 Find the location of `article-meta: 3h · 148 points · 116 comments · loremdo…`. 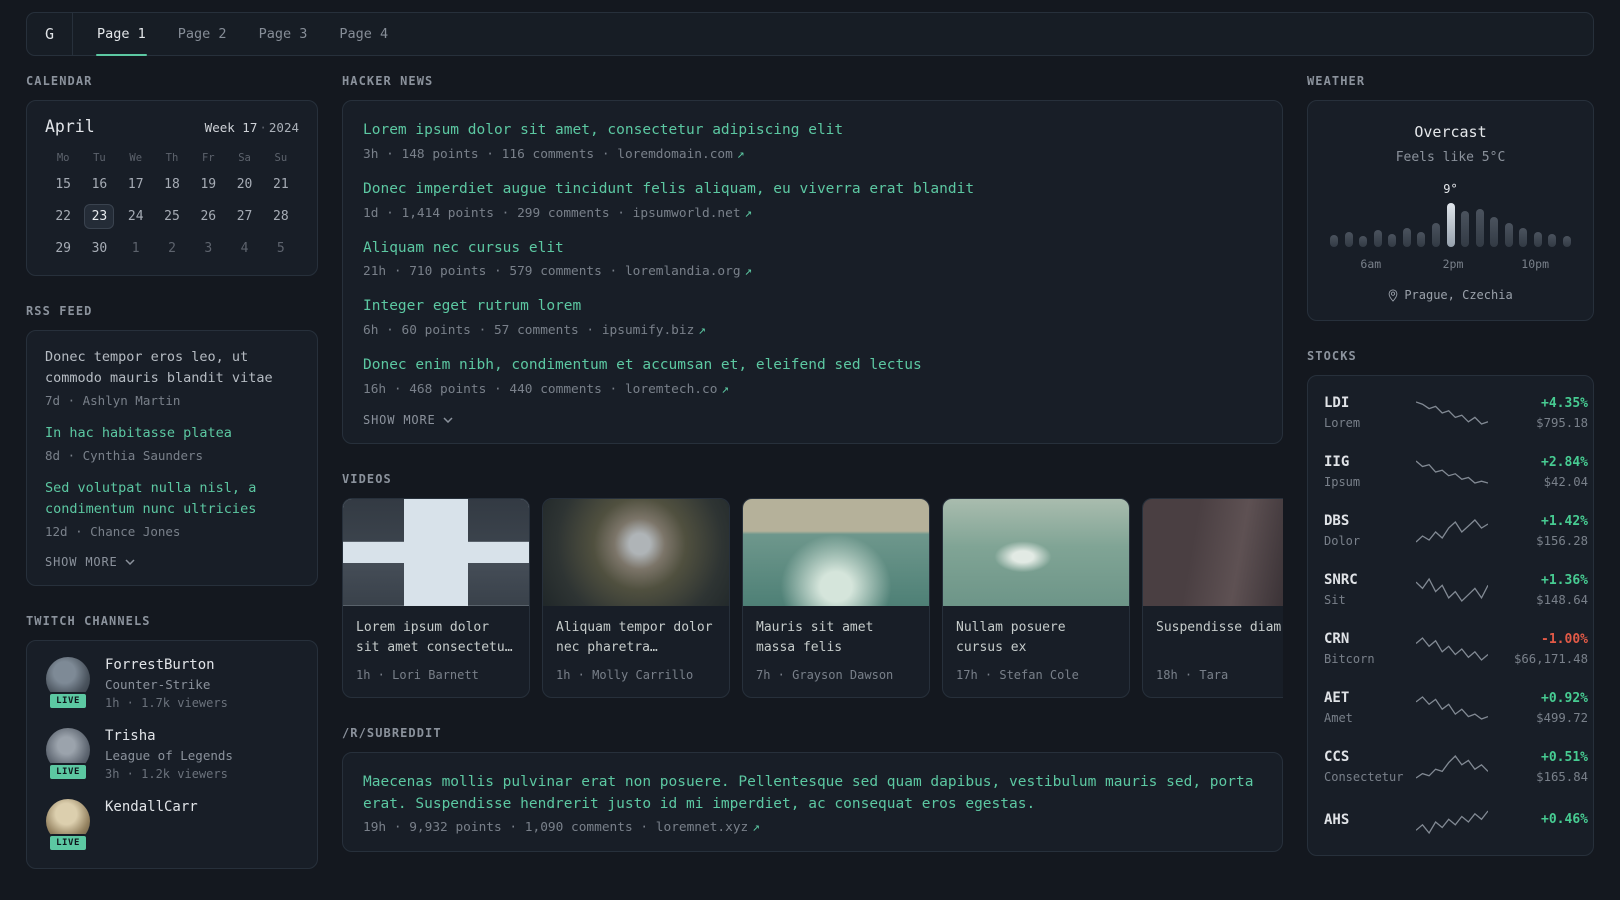

article-meta: 3h · 148 points · 116 comments · loremdo… is located at coordinates (812, 154).